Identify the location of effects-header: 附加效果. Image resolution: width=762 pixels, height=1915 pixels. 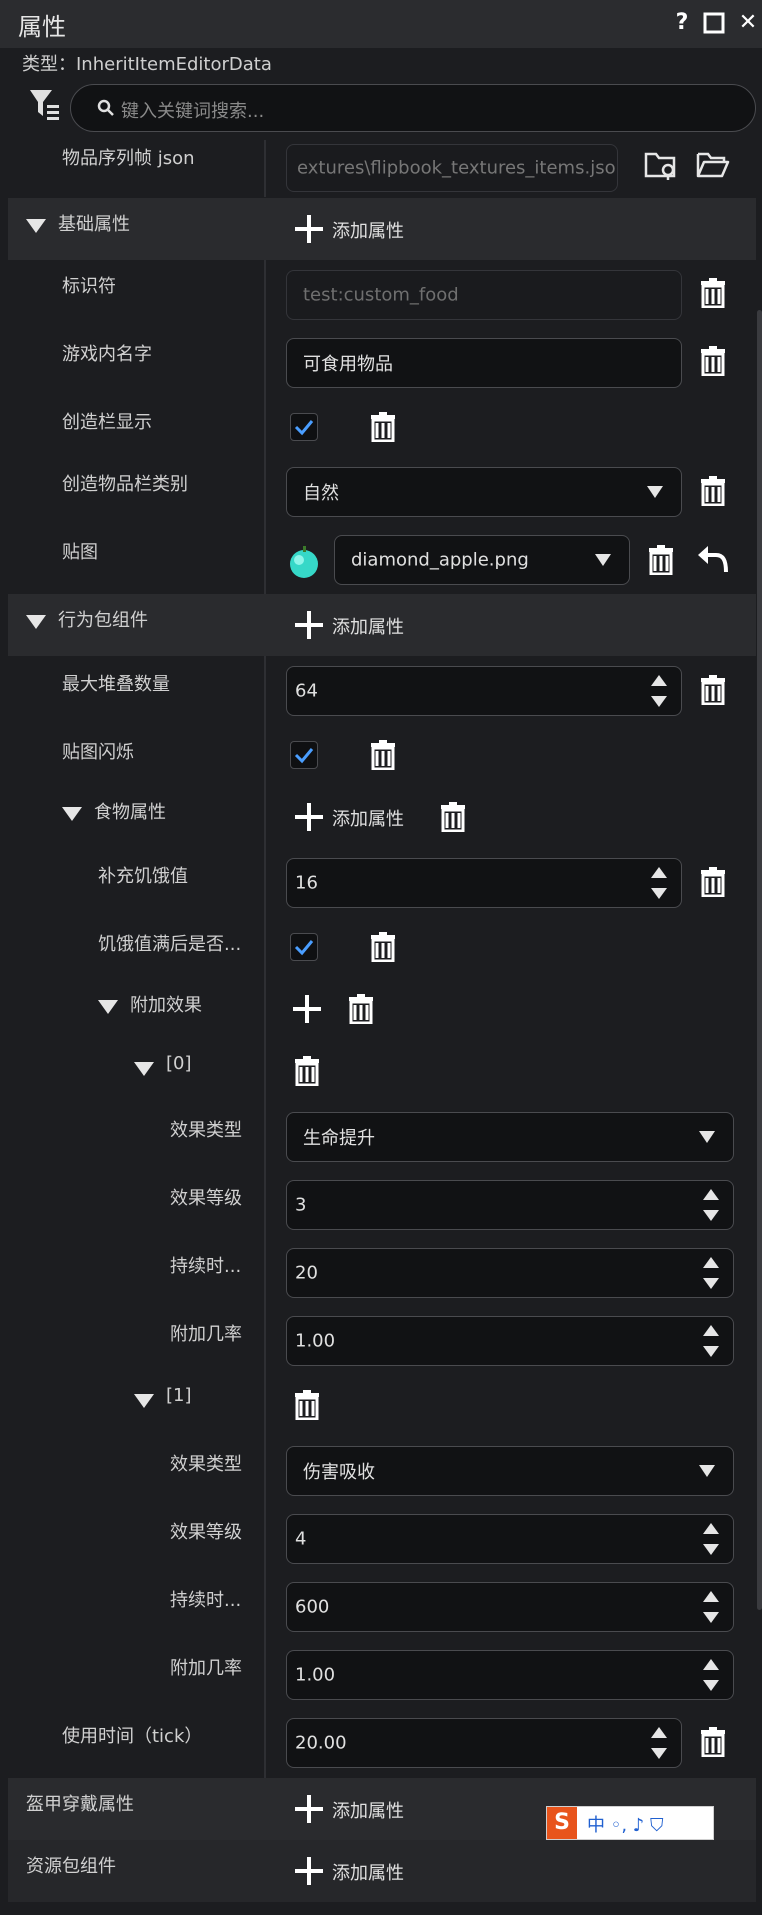
(166, 1005).